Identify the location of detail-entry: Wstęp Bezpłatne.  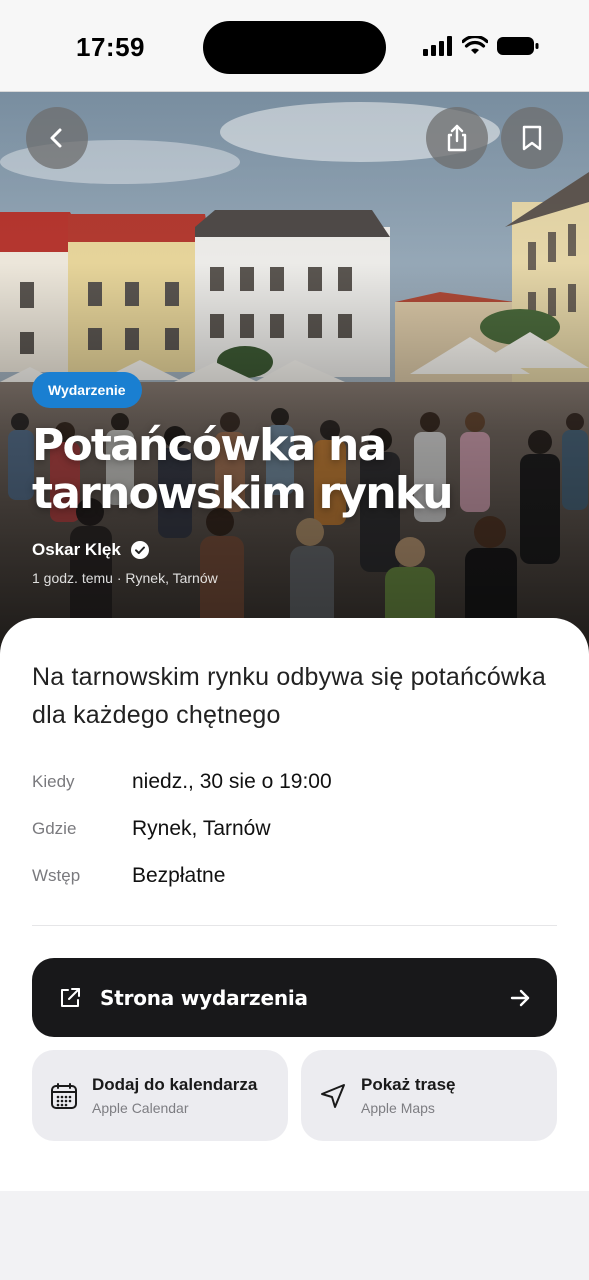
(128, 876).